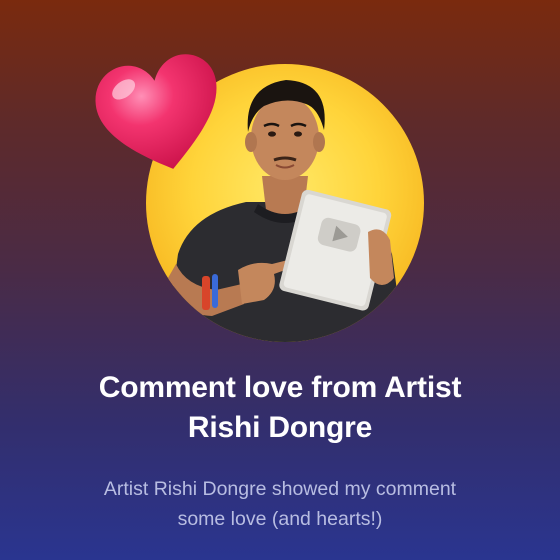 This screenshot has height=560, width=560. I want to click on subtitle-line-1: Artist Rishi Dongre showed my comment, so click(280, 489).